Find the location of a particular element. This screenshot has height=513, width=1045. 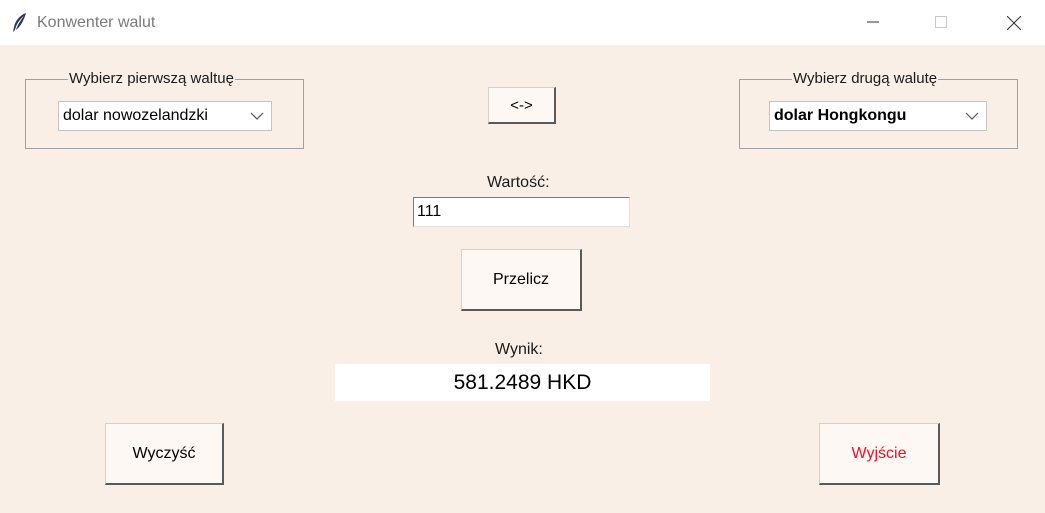

second-currency-group: Wybierz drugą walutę dolar Hongkongu is located at coordinates (878, 109).